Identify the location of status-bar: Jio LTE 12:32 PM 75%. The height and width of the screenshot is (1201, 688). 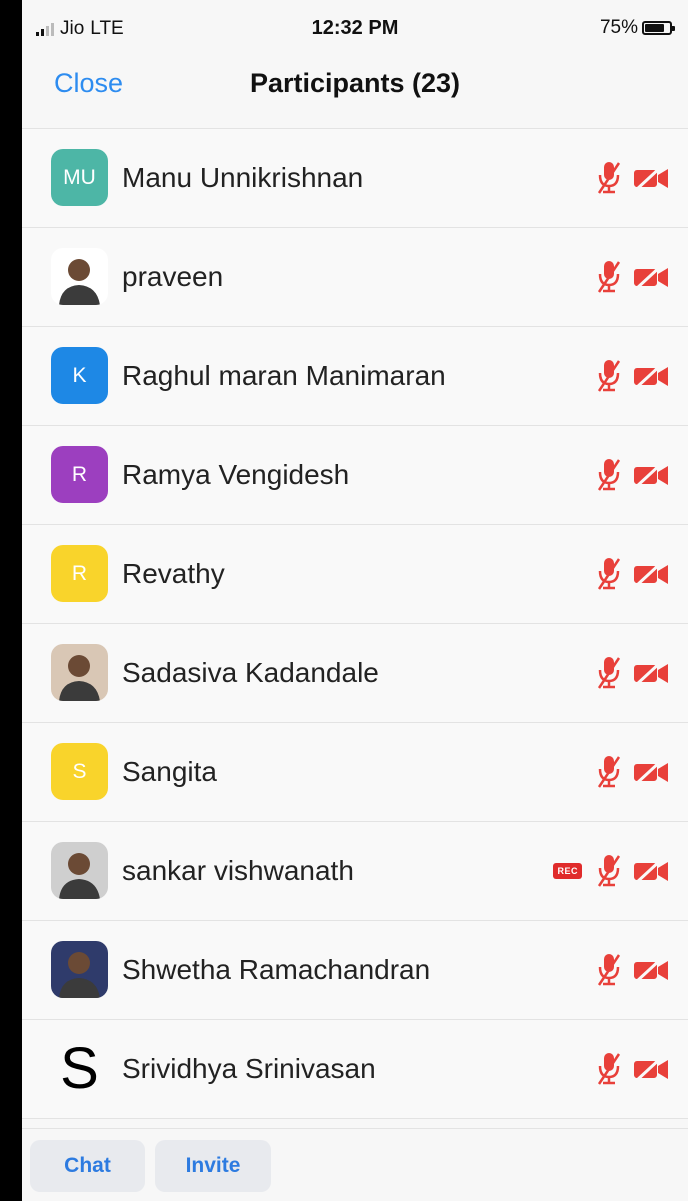
(355, 29).